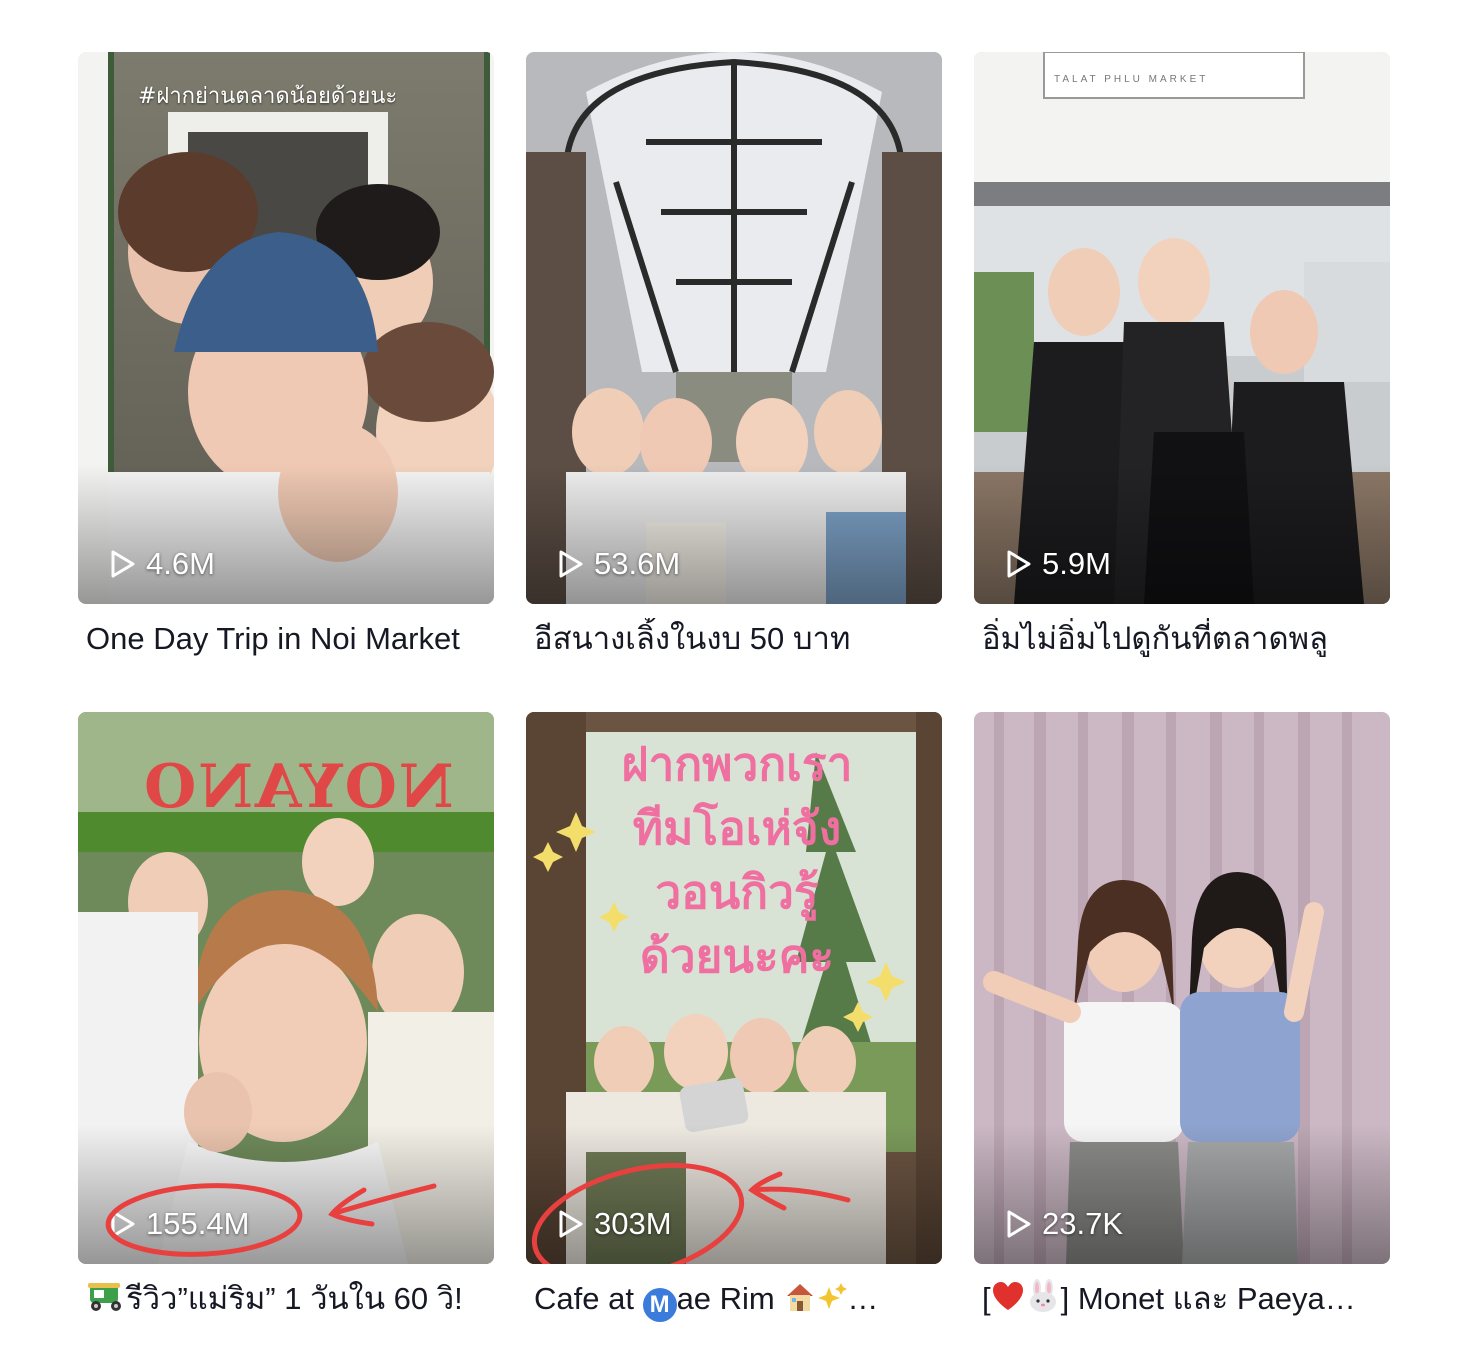 The height and width of the screenshot is (1360, 1482). What do you see at coordinates (734, 641) in the screenshot?
I see `video-caption: อีสนางเลิ้งในงบ 50 บาท` at bounding box center [734, 641].